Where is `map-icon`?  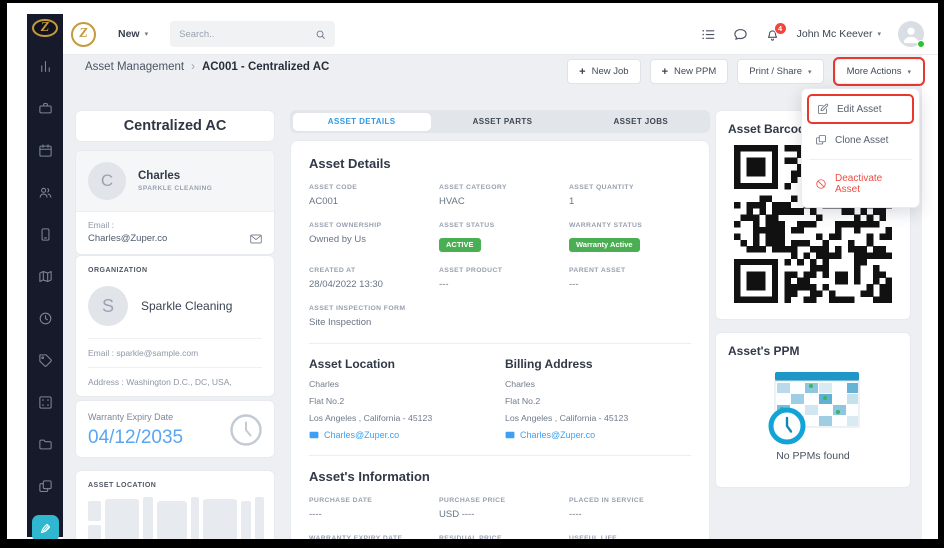
map-icon is located at coordinates (45, 276).